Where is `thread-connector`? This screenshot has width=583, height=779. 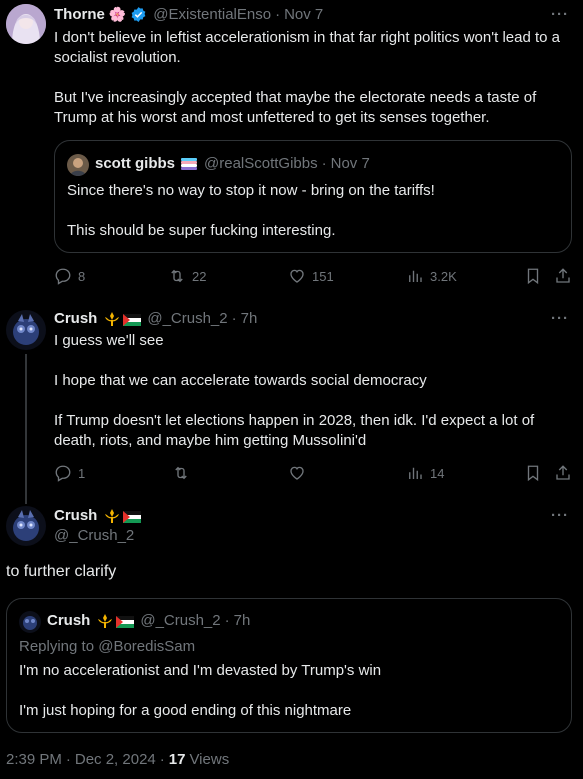
thread-connector is located at coordinates (26, 429).